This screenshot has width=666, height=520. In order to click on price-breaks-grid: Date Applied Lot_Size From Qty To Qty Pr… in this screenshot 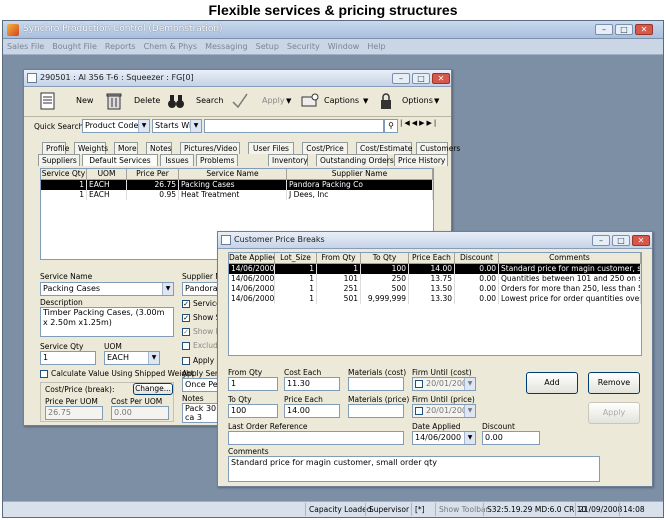, I will do `click(435, 304)`.